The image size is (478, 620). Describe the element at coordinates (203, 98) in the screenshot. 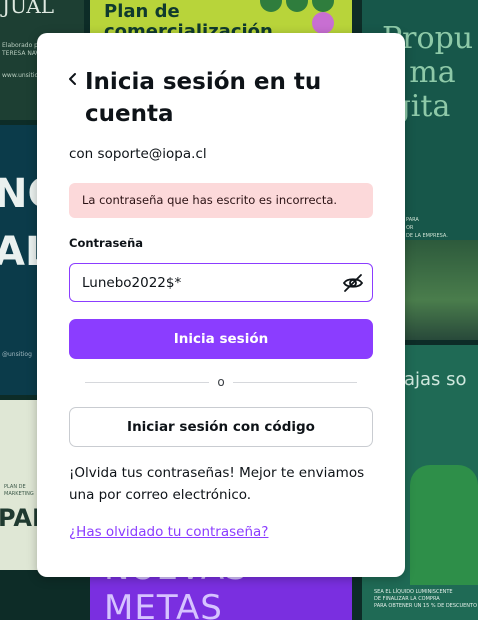

I see `page-title: Inicia sesión en tu cuenta` at that location.